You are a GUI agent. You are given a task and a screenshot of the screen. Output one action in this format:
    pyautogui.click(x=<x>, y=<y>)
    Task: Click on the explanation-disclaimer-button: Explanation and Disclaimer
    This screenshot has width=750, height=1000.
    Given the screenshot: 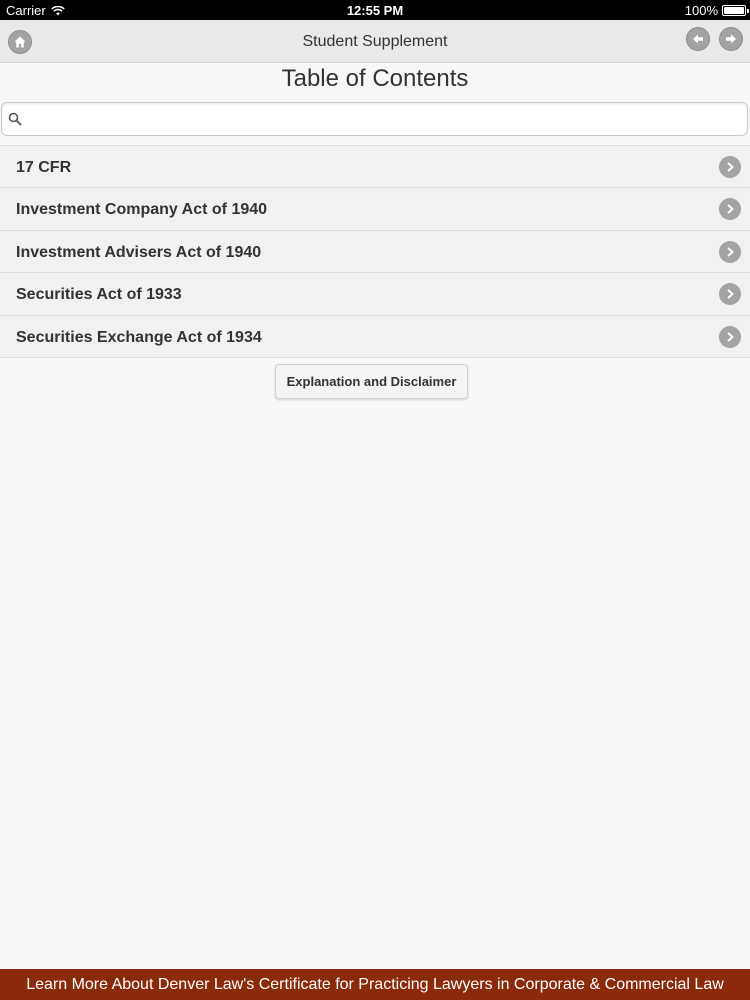 What is the action you would take?
    pyautogui.click(x=371, y=381)
    